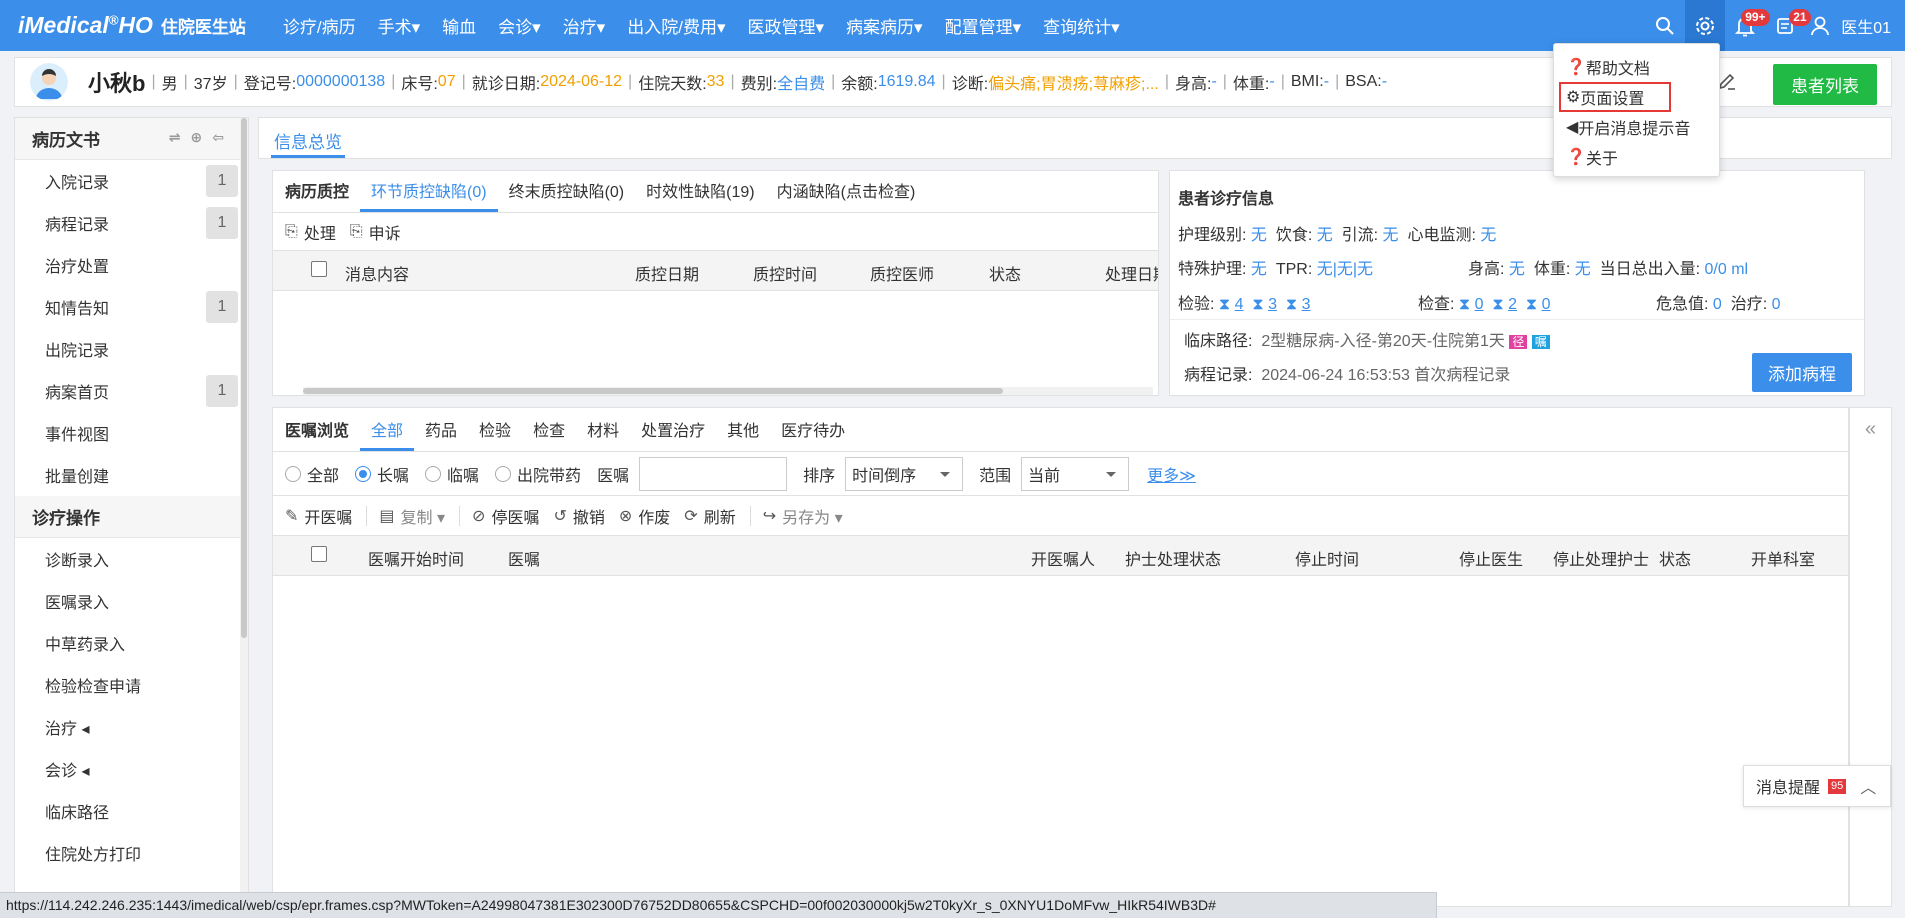 Image resolution: width=1905 pixels, height=918 pixels. I want to click on tab-overview: 信息总览, so click(308, 138).